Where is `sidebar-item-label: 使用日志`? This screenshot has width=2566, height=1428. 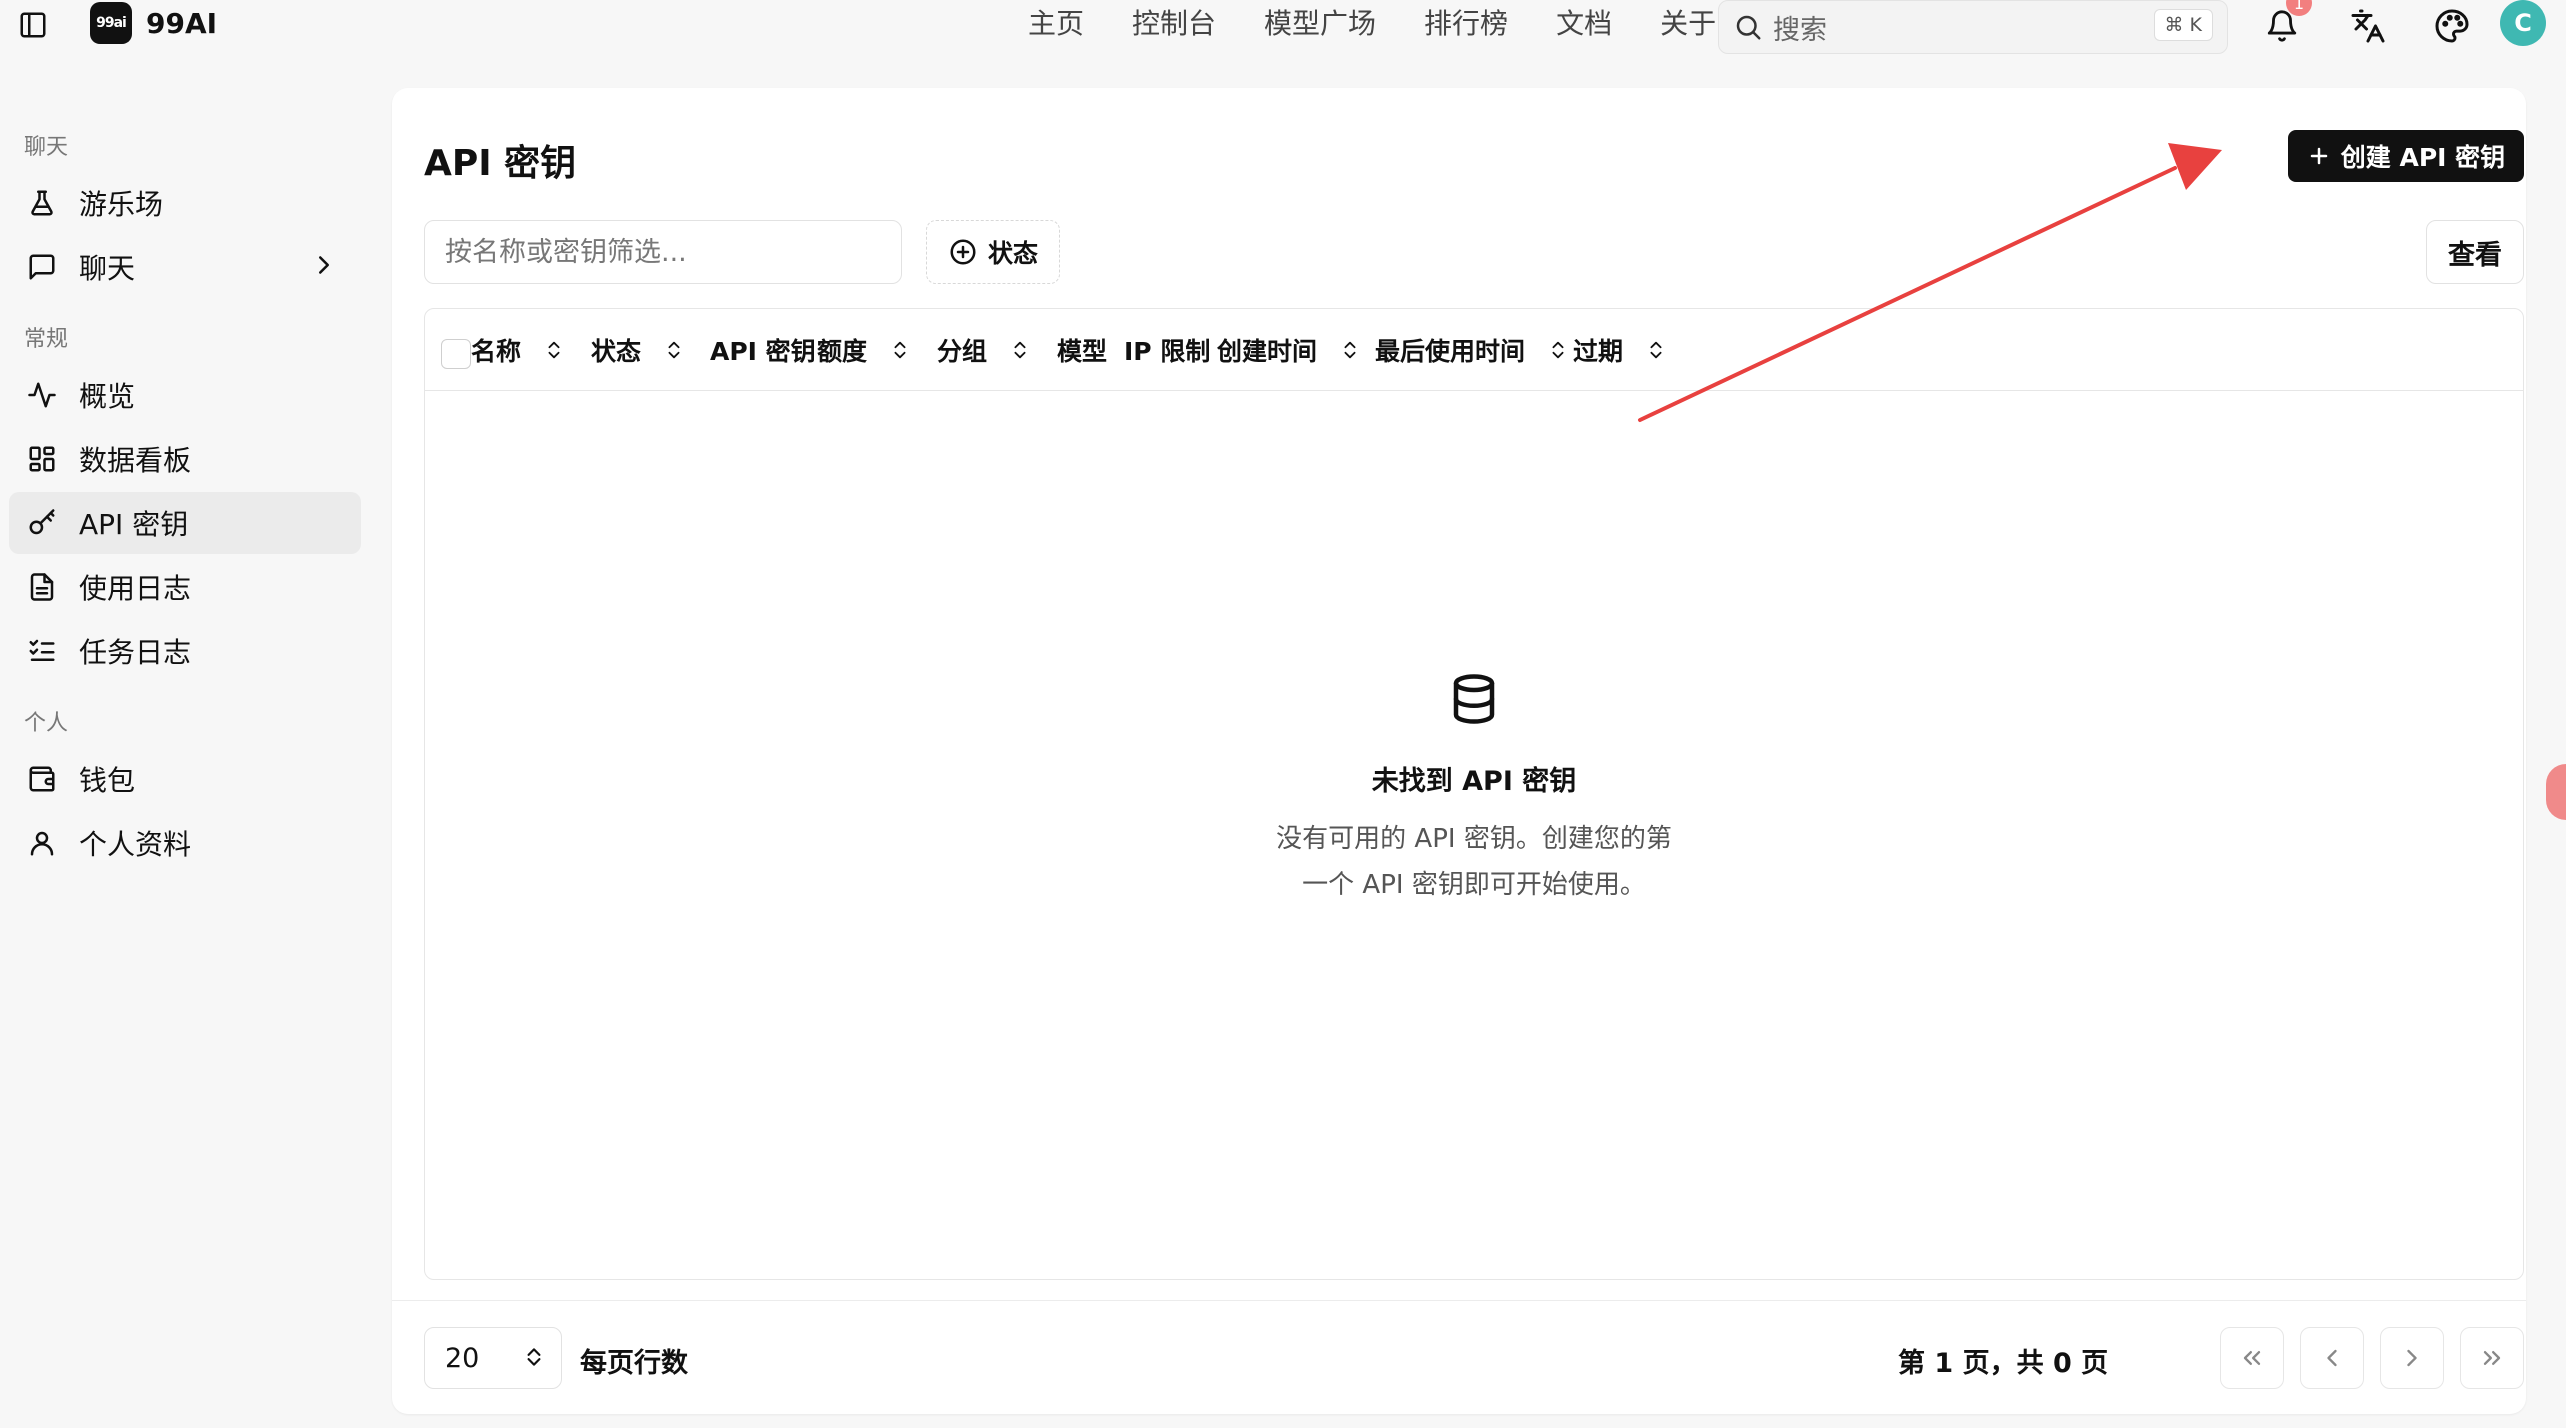 sidebar-item-label: 使用日志 is located at coordinates (135, 588).